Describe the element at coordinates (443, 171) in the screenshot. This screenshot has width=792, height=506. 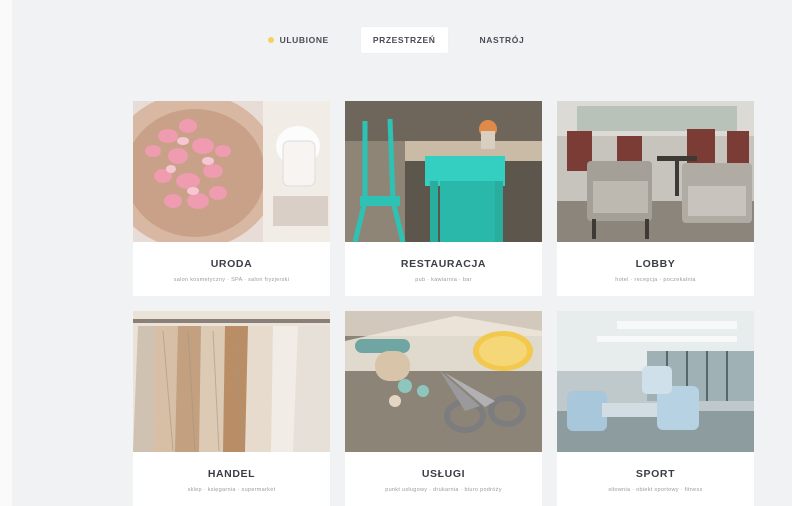
I see `restaurant-image` at that location.